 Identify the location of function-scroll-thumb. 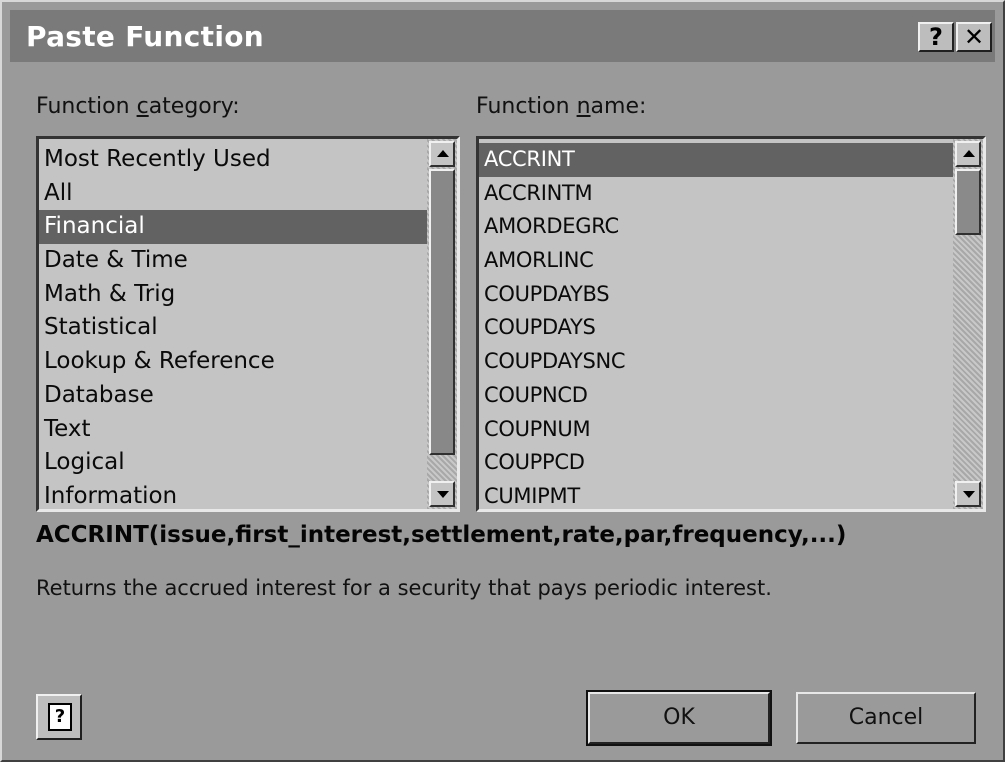
(968, 202).